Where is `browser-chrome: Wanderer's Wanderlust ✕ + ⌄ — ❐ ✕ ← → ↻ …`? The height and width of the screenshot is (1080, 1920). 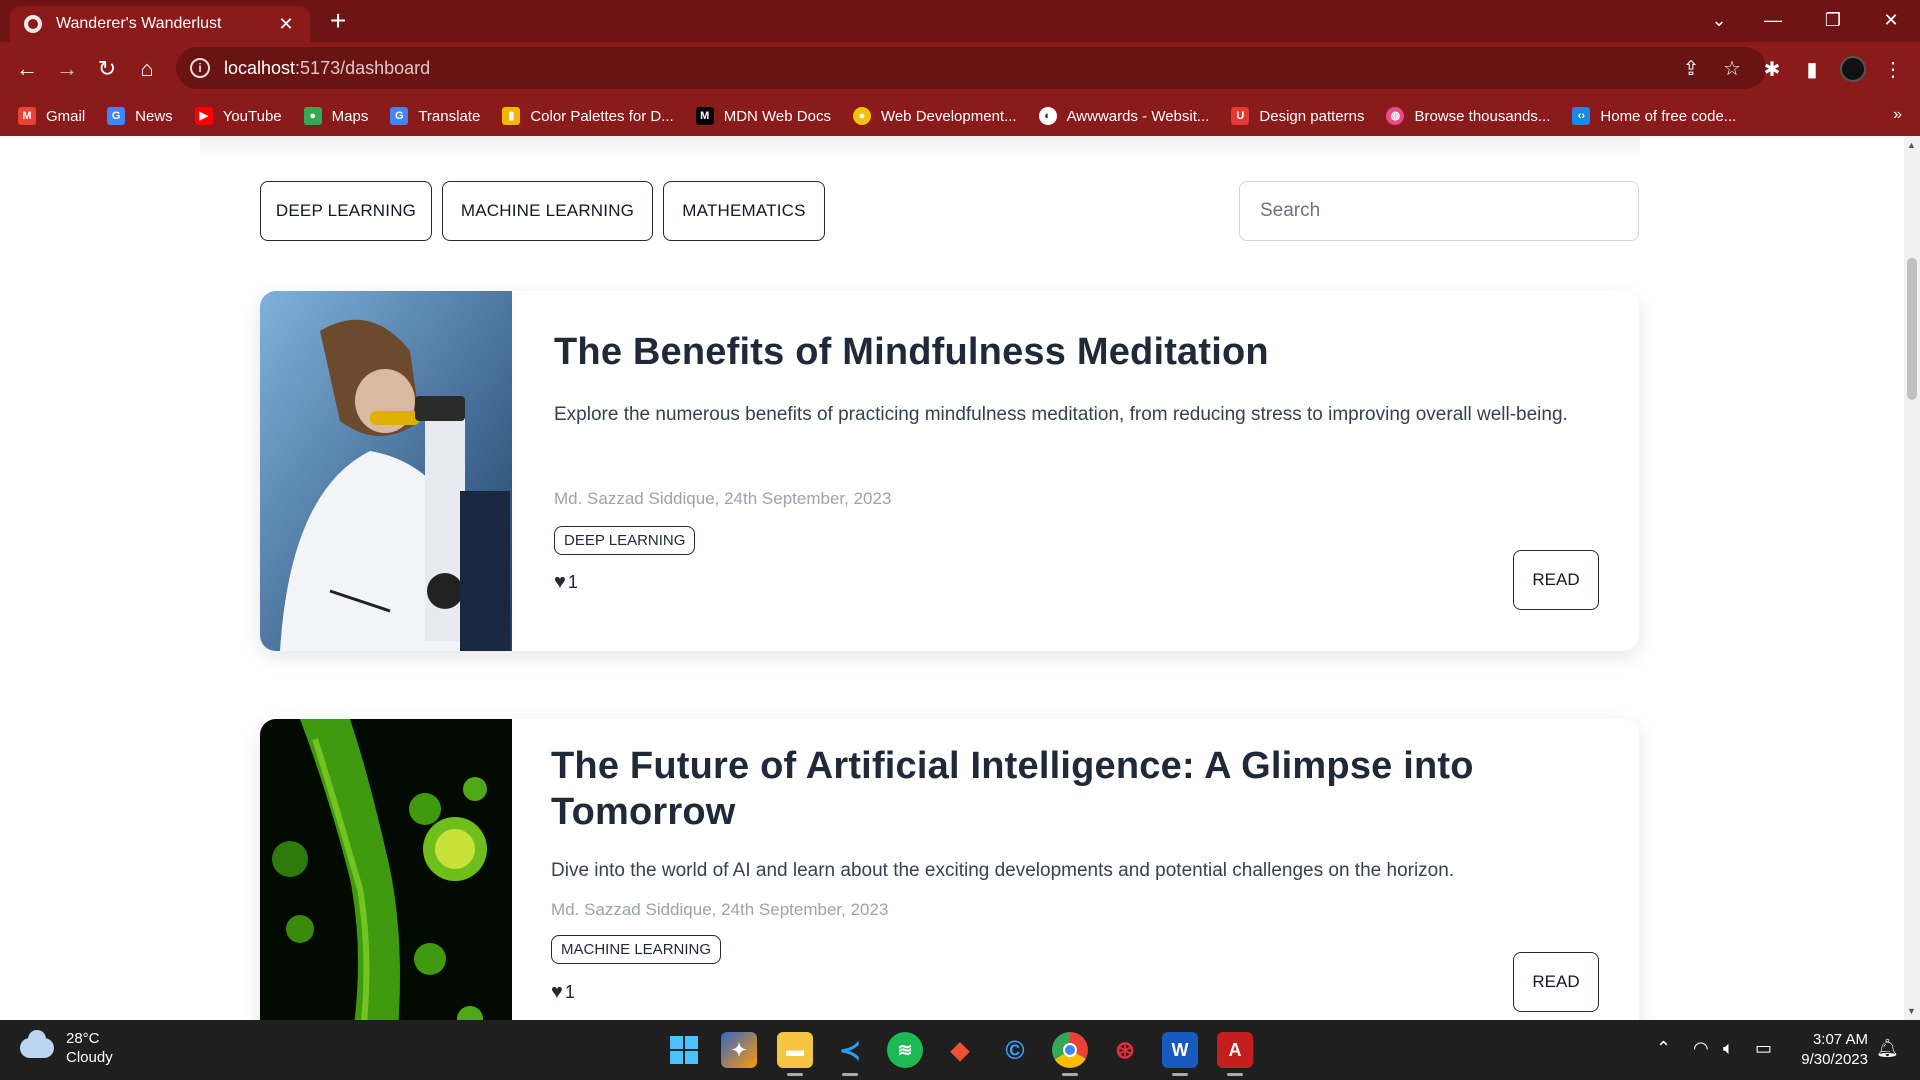 browser-chrome: Wanderer's Wanderlust ✕ + ⌄ — ❐ ✕ ← → ↻ … is located at coordinates (960, 68).